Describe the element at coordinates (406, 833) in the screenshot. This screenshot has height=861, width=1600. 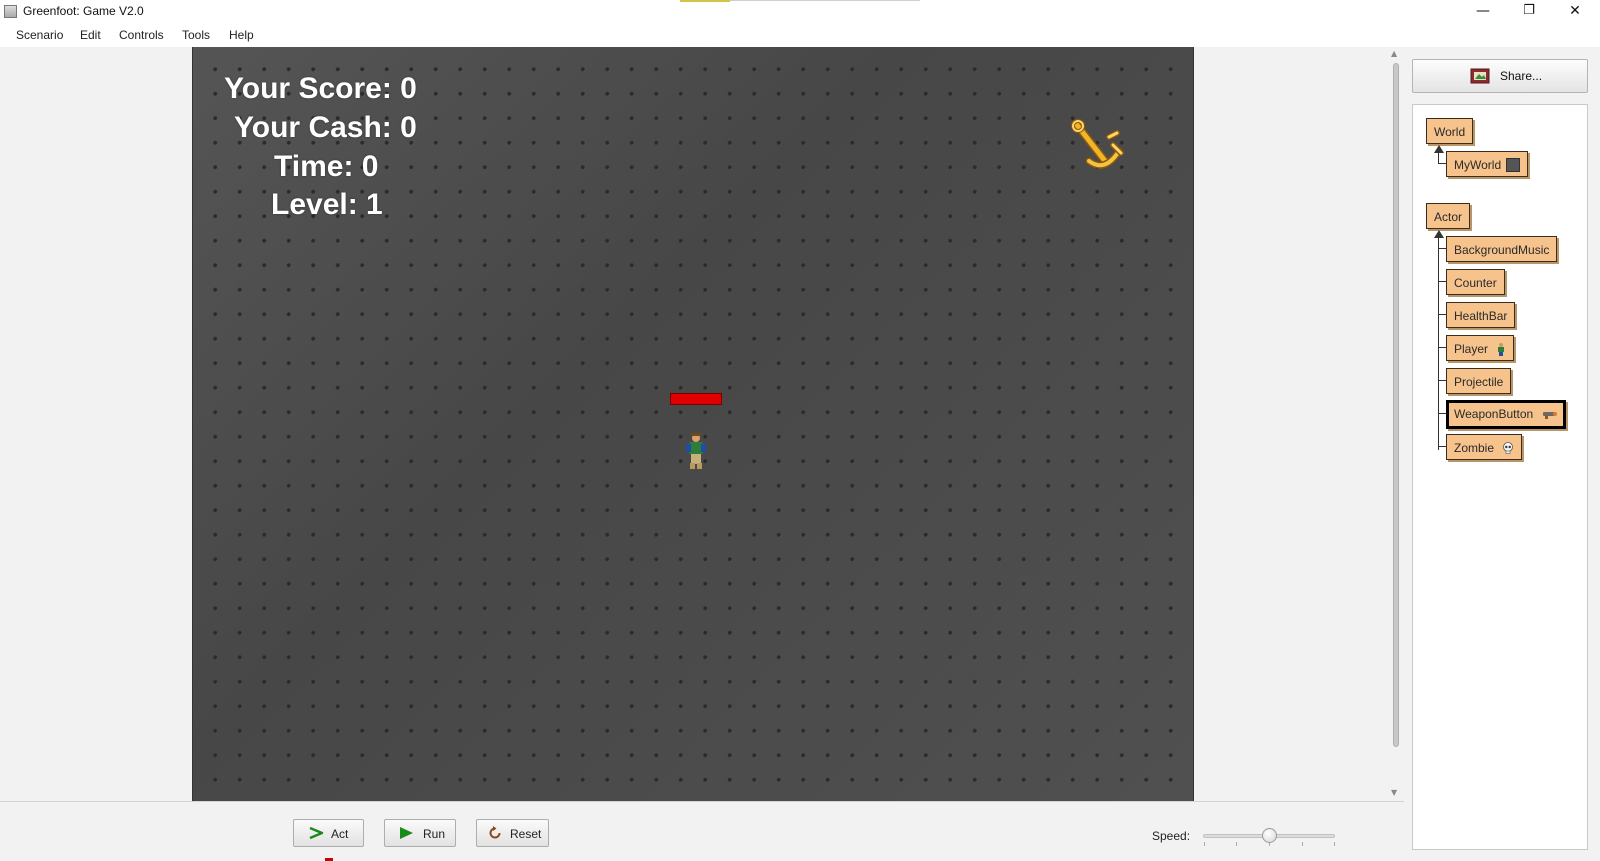
I see `run-play-icon` at that location.